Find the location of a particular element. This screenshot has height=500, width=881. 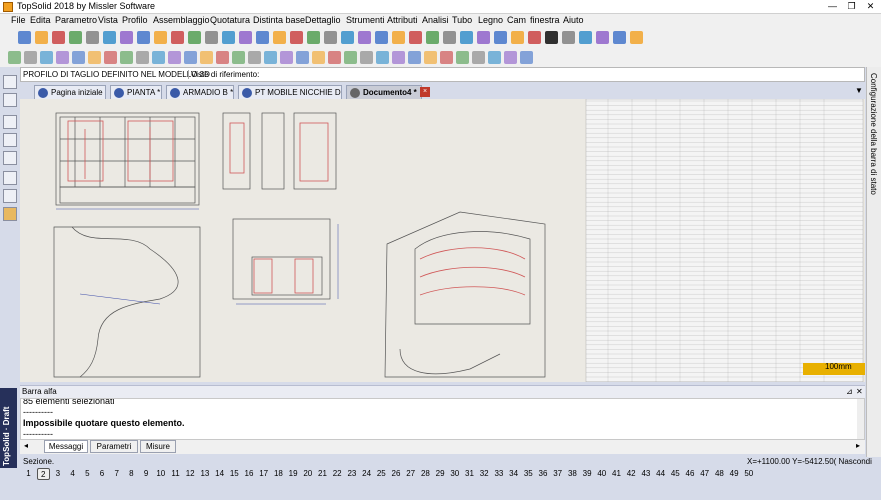

page-16-button: 16 is located at coordinates (249, 474).